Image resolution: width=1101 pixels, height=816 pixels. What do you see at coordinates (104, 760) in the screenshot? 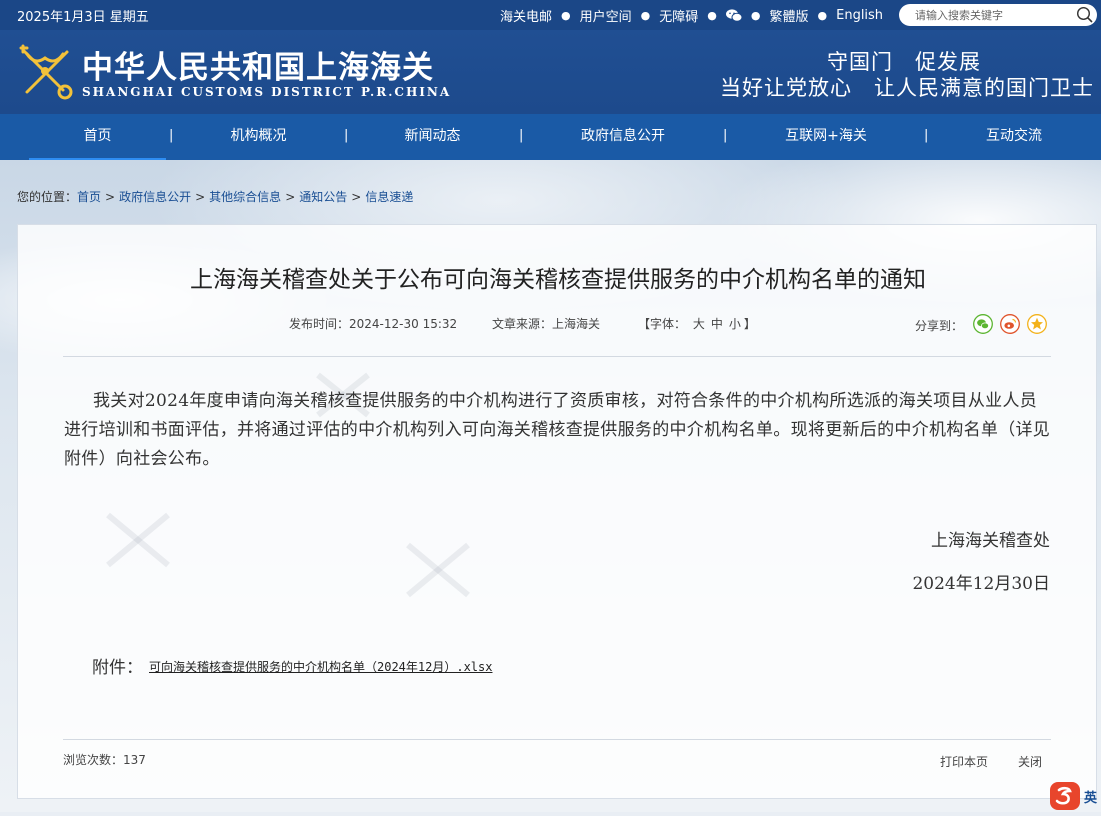
I see `view-count: 浏览次数：137` at bounding box center [104, 760].